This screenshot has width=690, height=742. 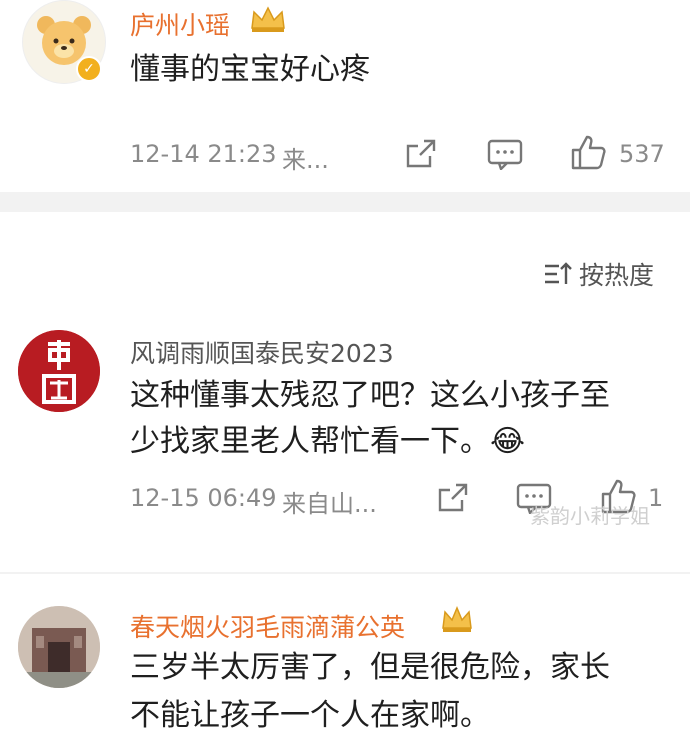 I want to click on comment-icon, so click(x=505, y=156).